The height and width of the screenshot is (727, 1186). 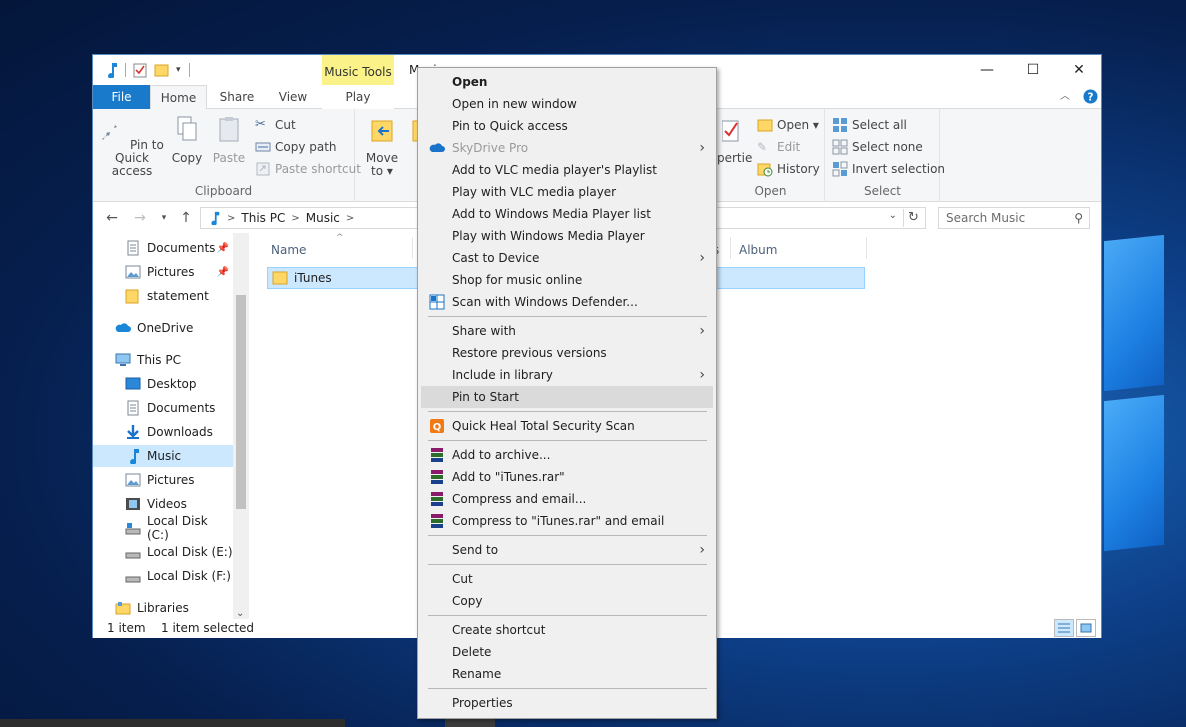 I want to click on windows-defender-icon, so click(x=437, y=302).